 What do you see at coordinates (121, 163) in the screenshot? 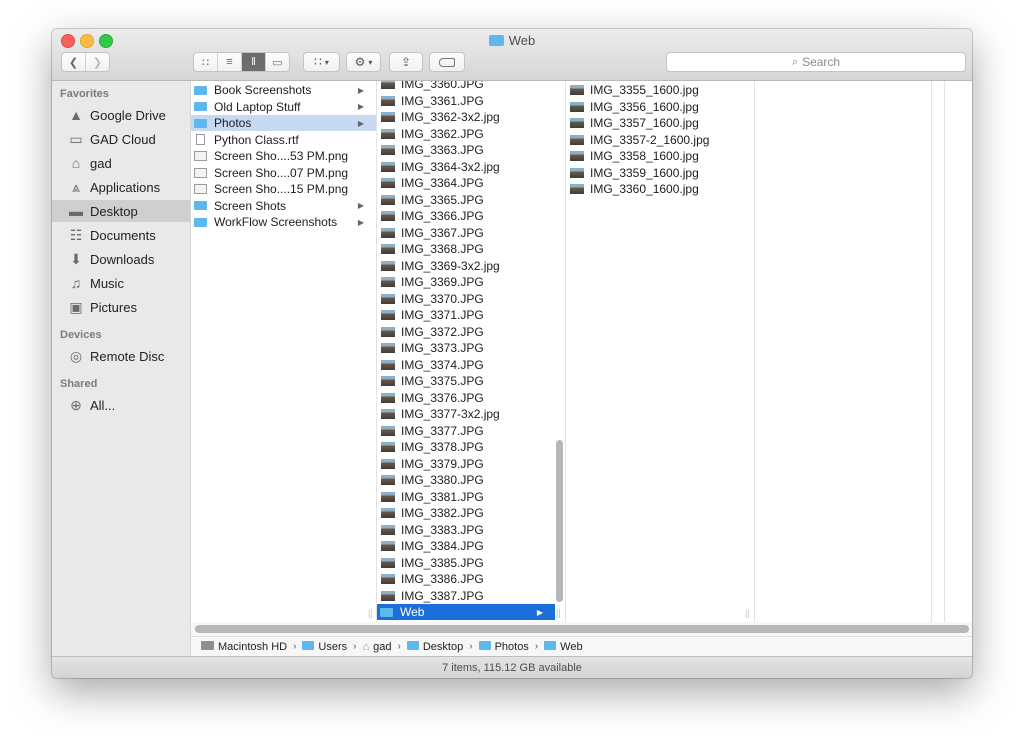
I see `sidebar-item-gad: ⌂ gad` at bounding box center [121, 163].